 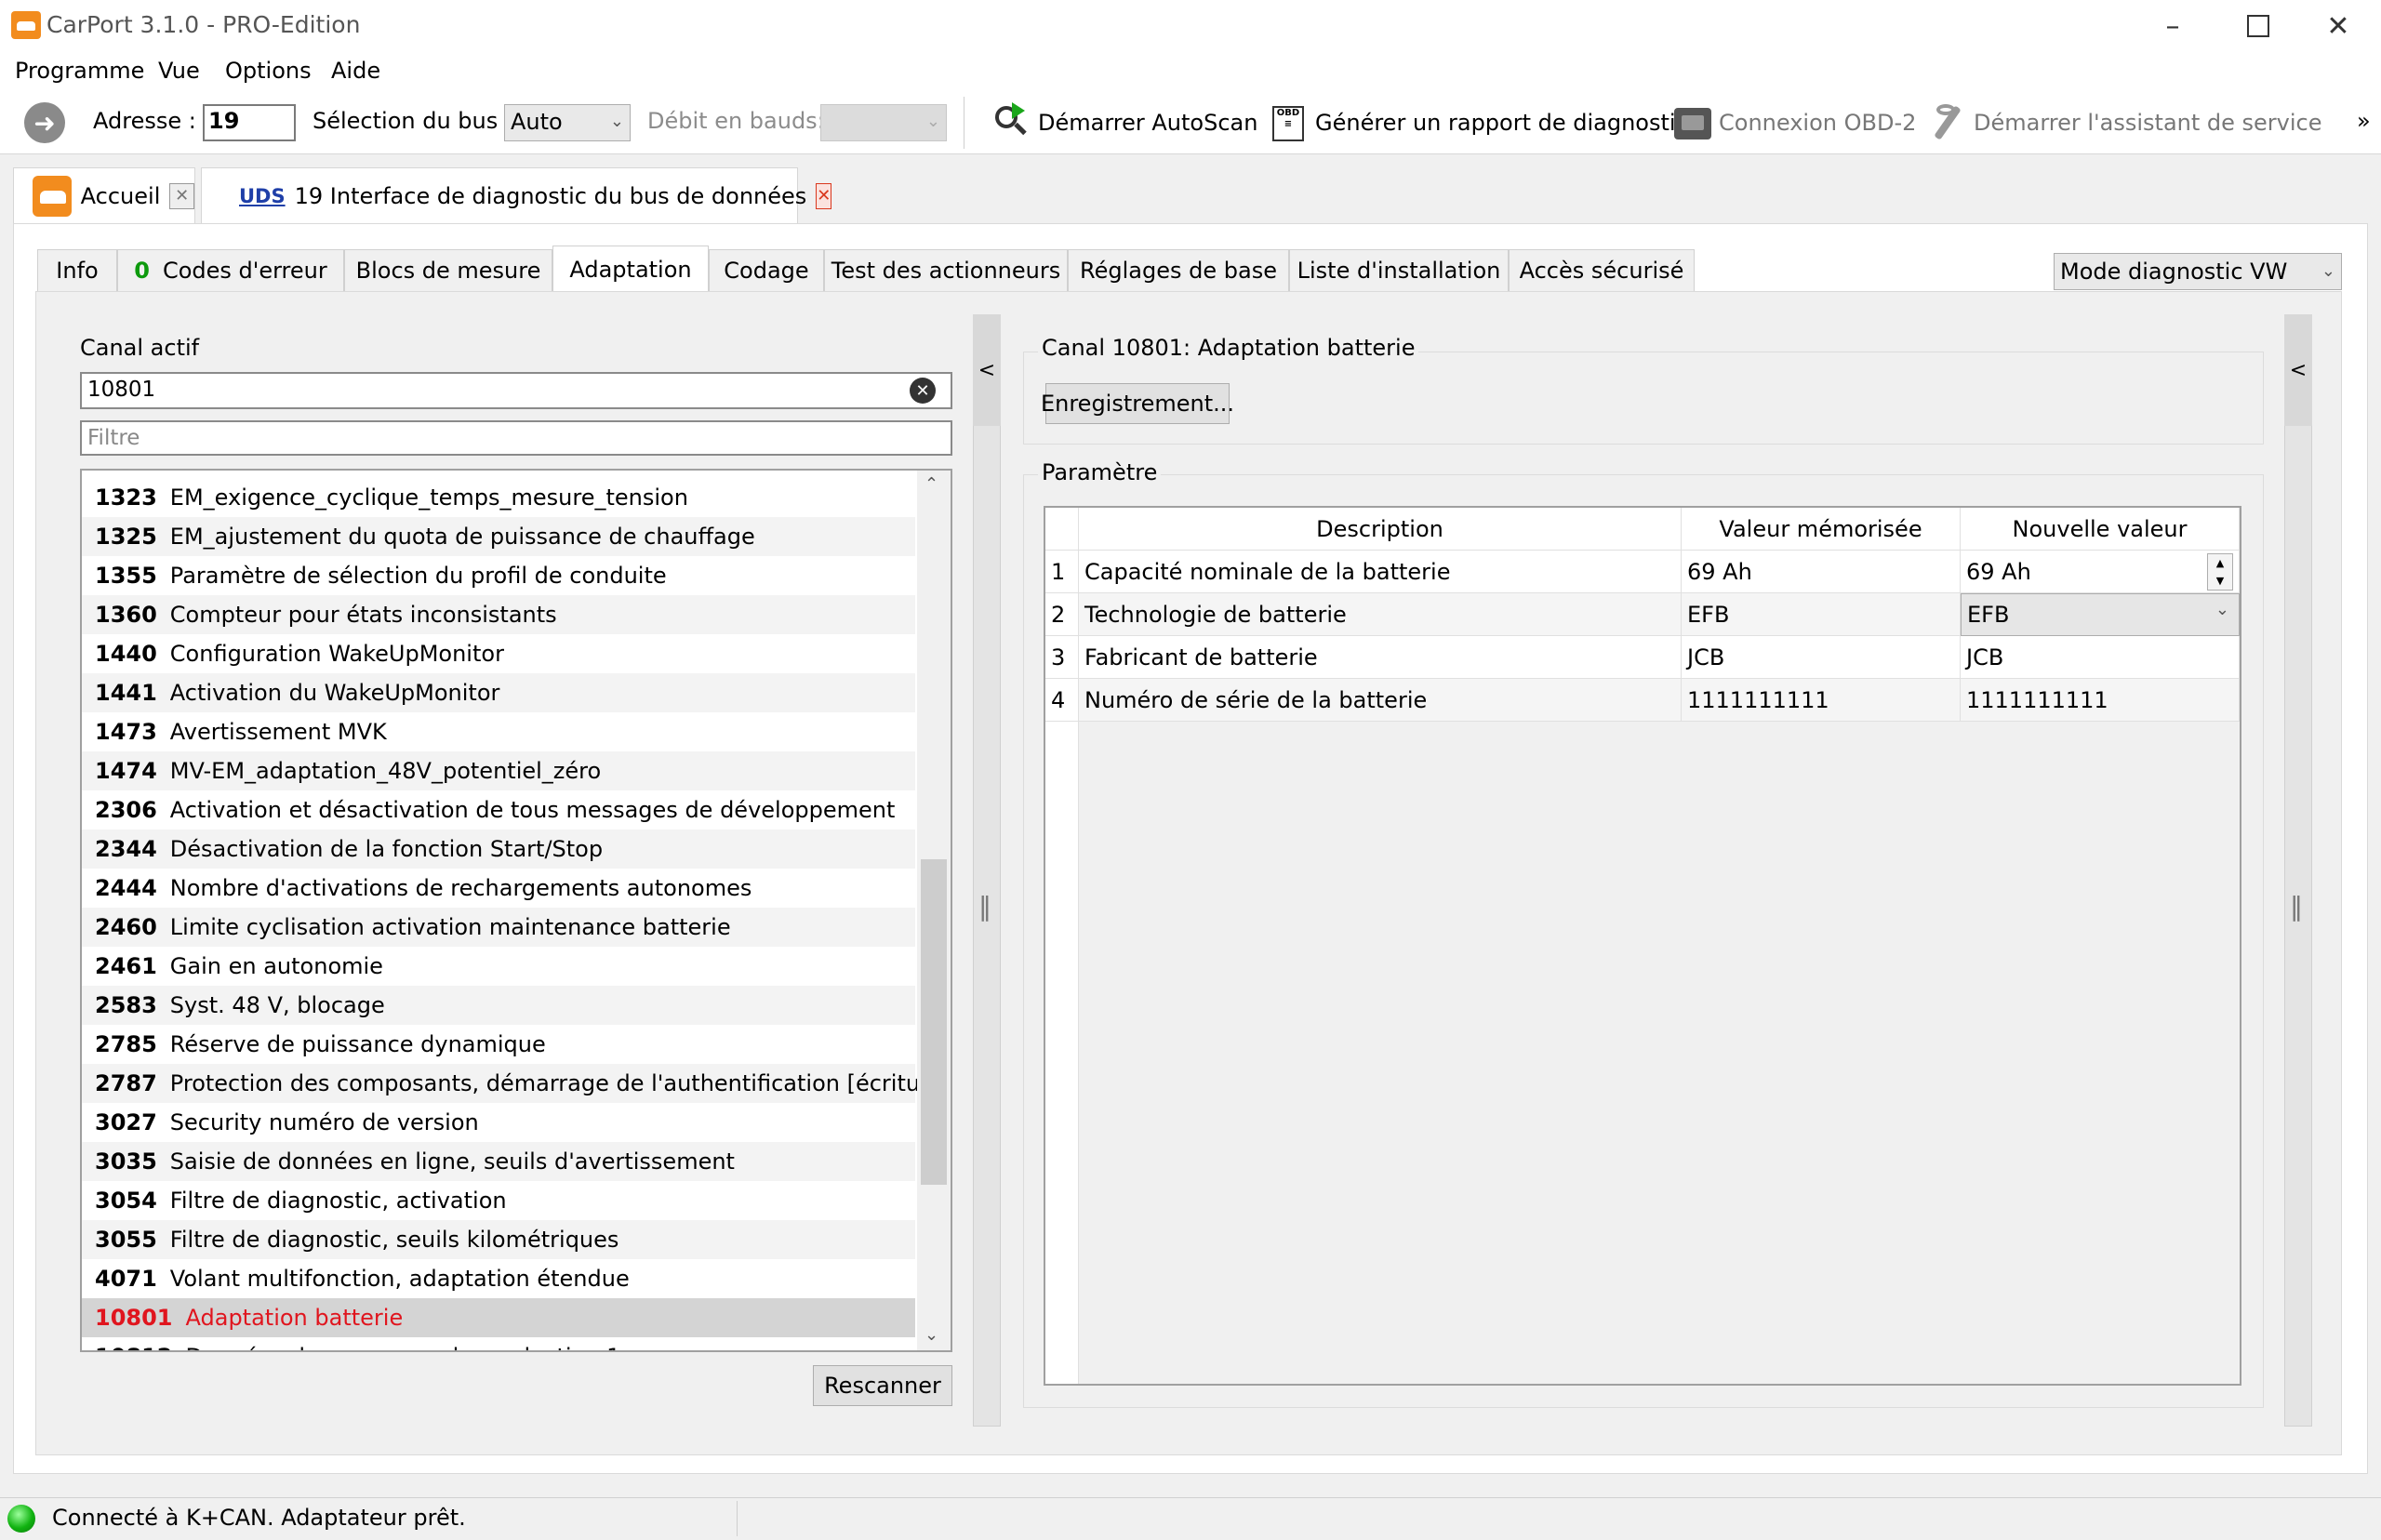 What do you see at coordinates (336, 654) in the screenshot?
I see `channel-name: Configuration WakeUpMonitor` at bounding box center [336, 654].